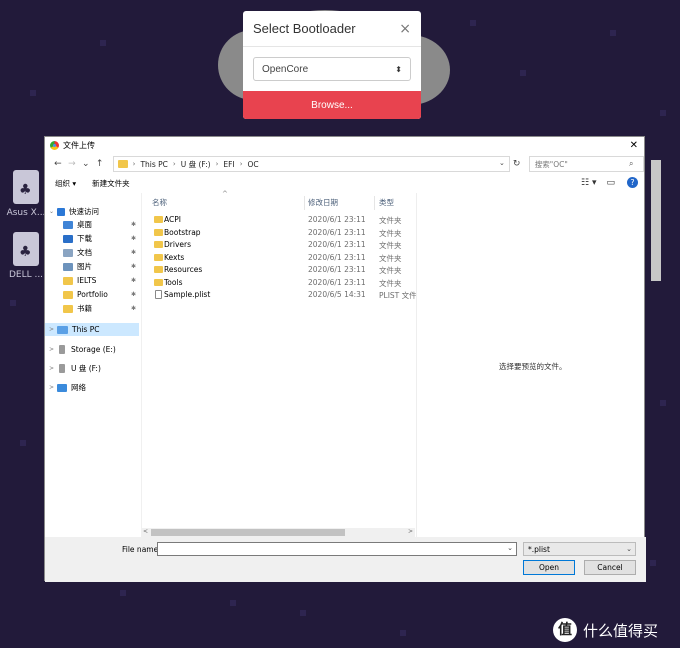 The image size is (680, 648). Describe the element at coordinates (279, 245) in the screenshot. I see `file-row: Drivers 2020/6/1 23:11 文件夹` at that location.